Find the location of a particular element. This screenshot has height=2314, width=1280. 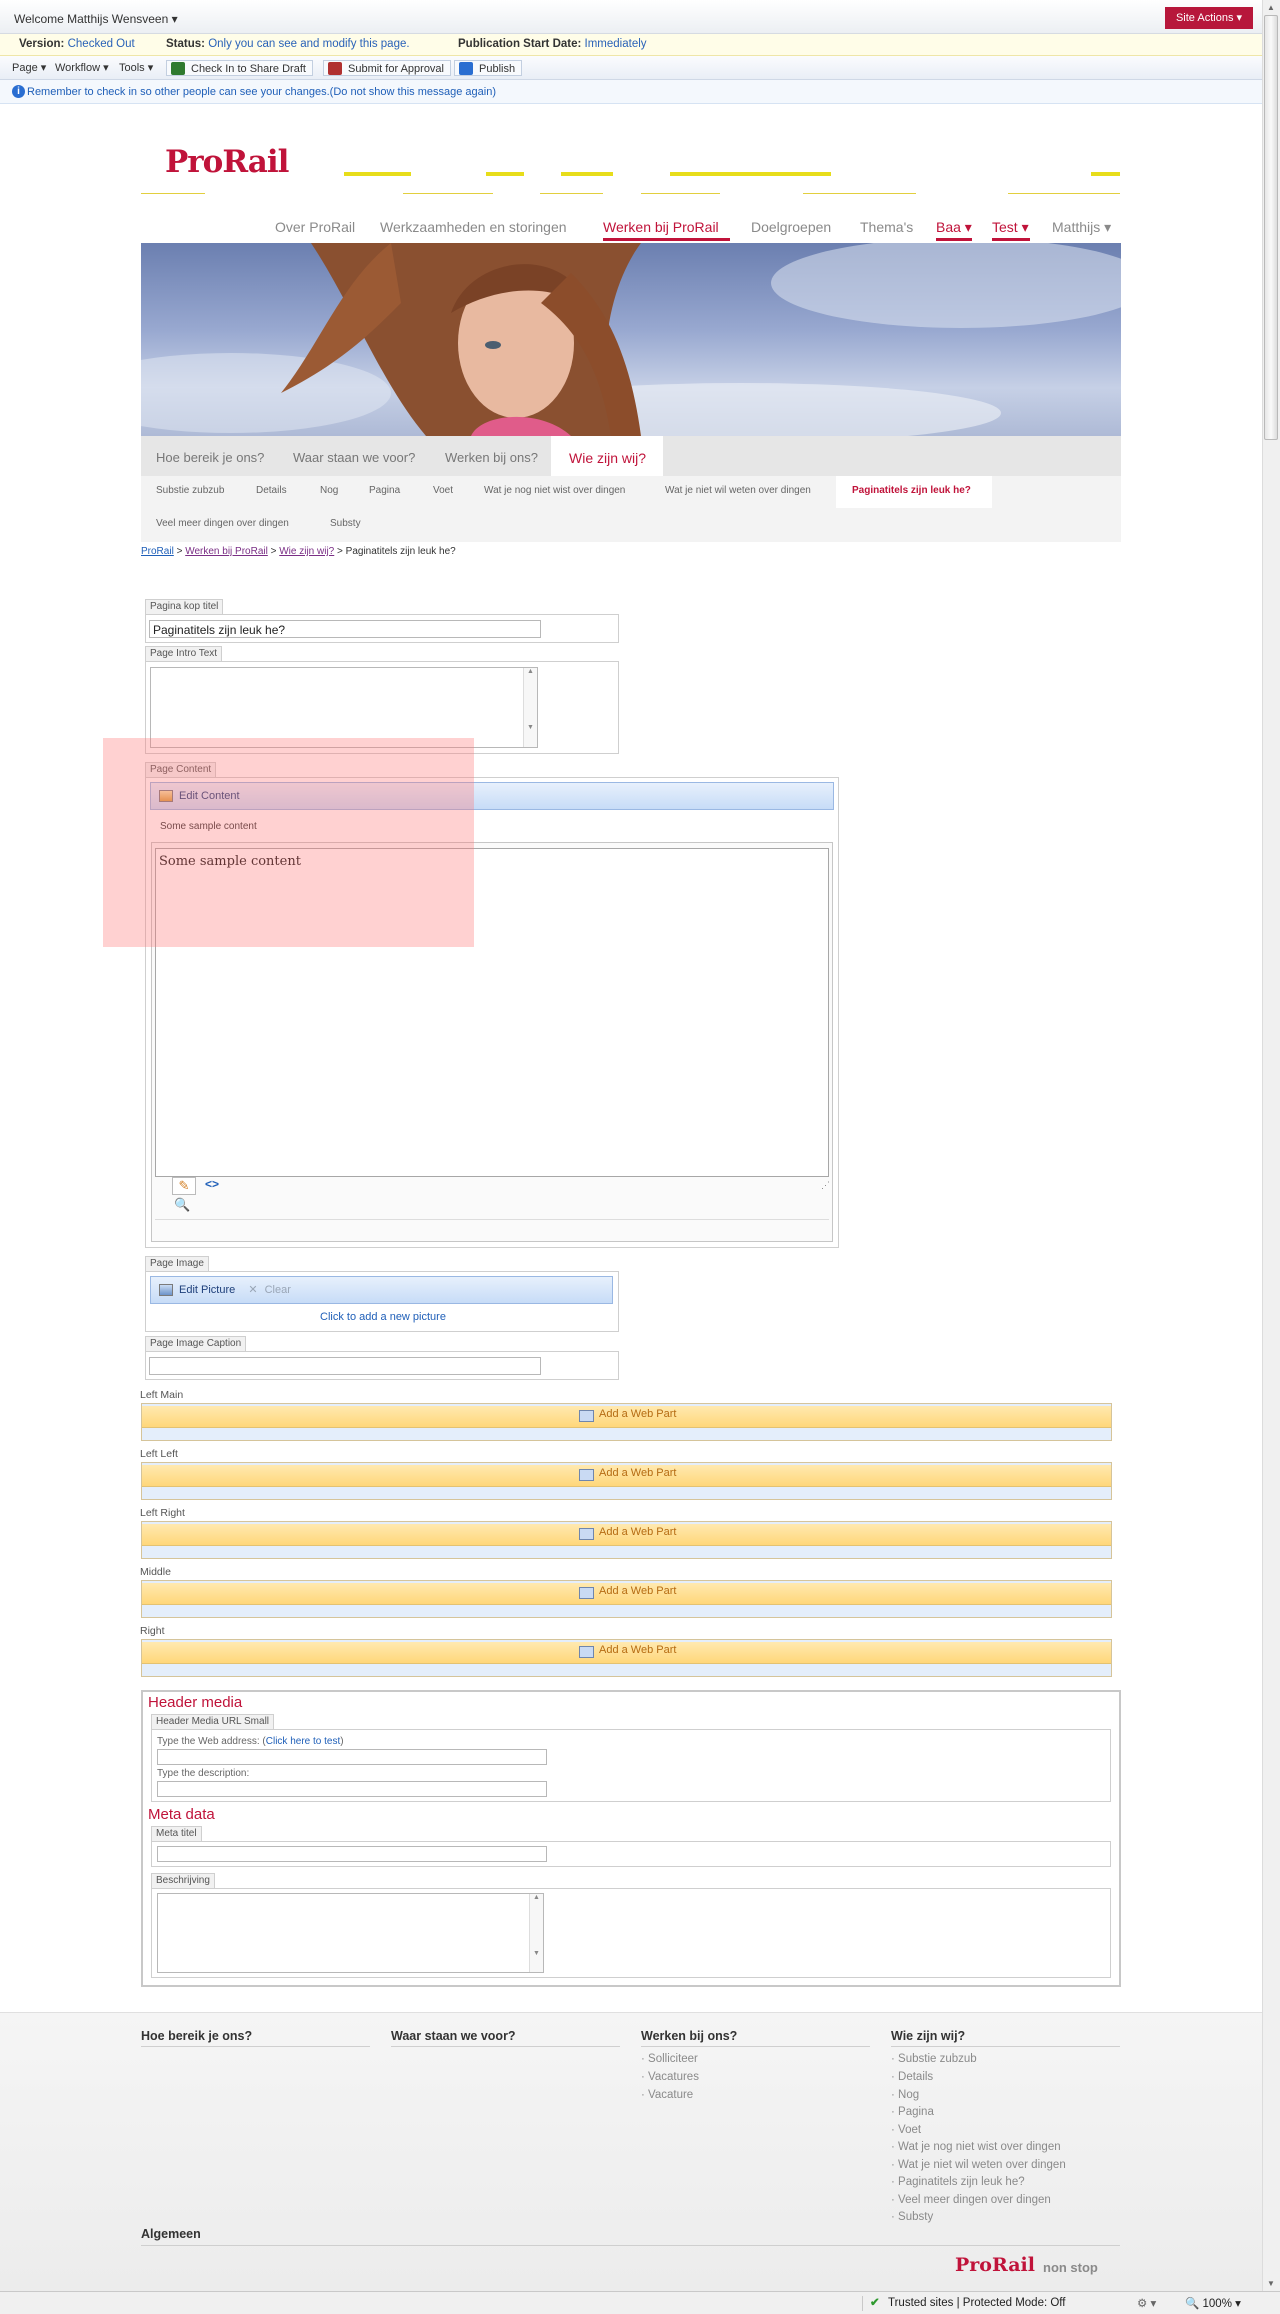

page-nav-wat-je-niet: Wat je niet wil weten over dingen is located at coordinates (738, 490).